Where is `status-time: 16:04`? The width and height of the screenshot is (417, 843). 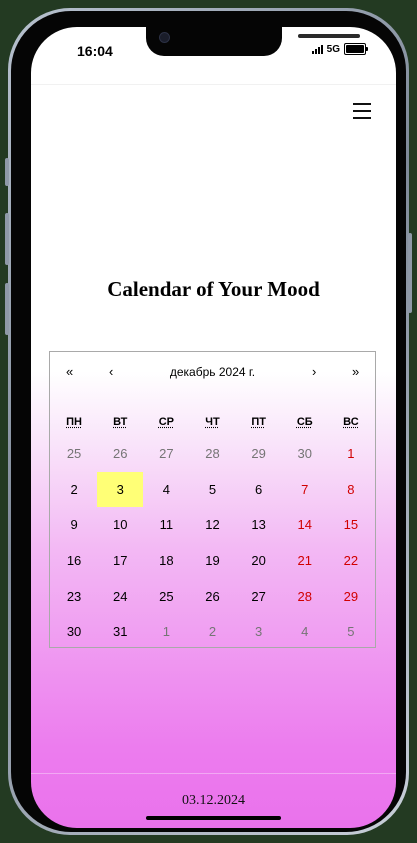
status-time: 16:04 is located at coordinates (95, 51).